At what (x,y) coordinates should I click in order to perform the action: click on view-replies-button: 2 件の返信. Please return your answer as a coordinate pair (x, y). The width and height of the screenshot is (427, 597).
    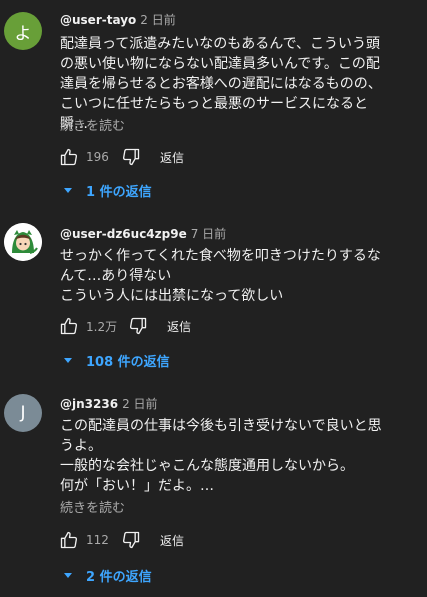
    Looking at the image, I should click on (108, 575).